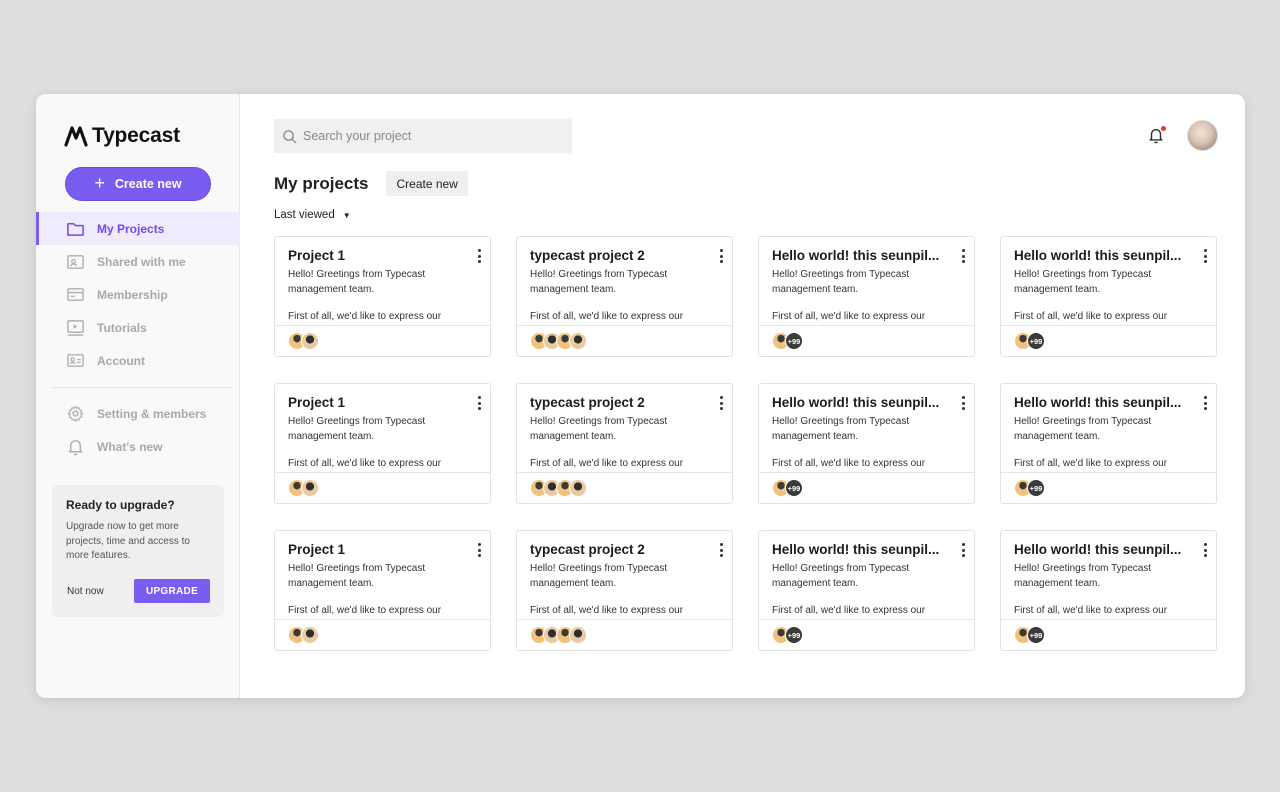 This screenshot has width=1280, height=792. Describe the element at coordinates (75, 448) in the screenshot. I see `bell-icon` at that location.